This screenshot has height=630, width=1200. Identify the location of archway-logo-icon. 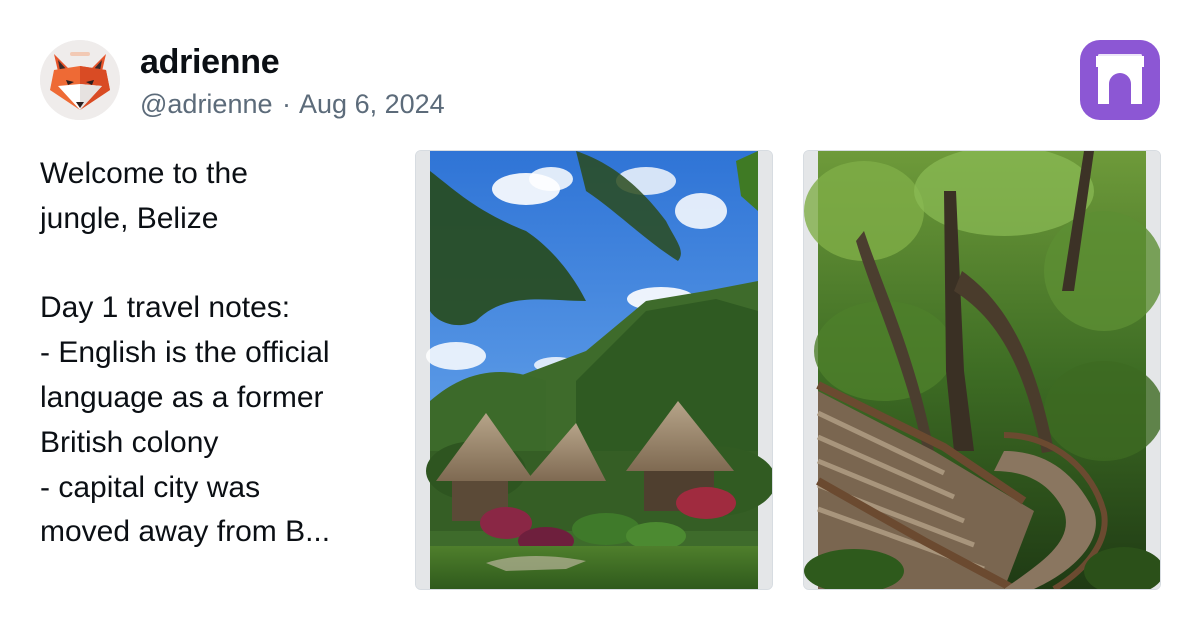
(1120, 79).